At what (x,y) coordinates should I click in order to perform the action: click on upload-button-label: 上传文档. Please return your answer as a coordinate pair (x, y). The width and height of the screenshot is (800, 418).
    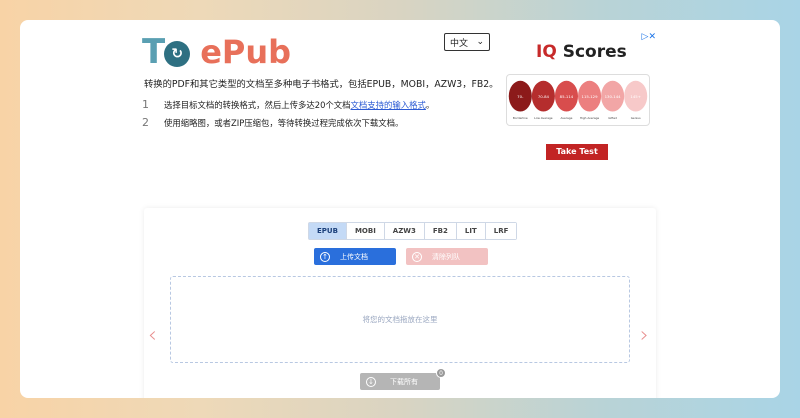
    Looking at the image, I should click on (354, 256).